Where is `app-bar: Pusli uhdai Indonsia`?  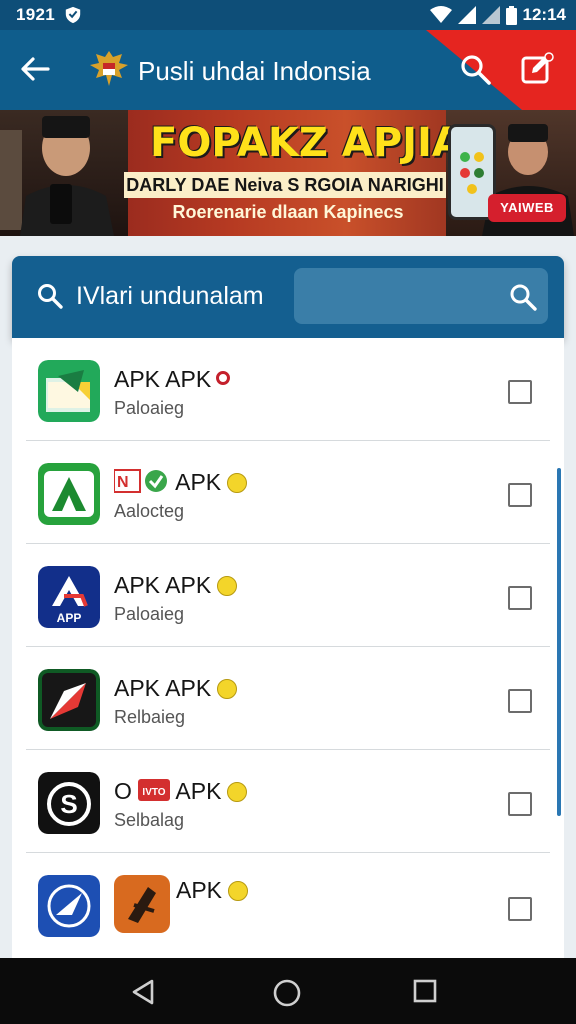
app-bar: Pusli uhdai Indonsia is located at coordinates (288, 70).